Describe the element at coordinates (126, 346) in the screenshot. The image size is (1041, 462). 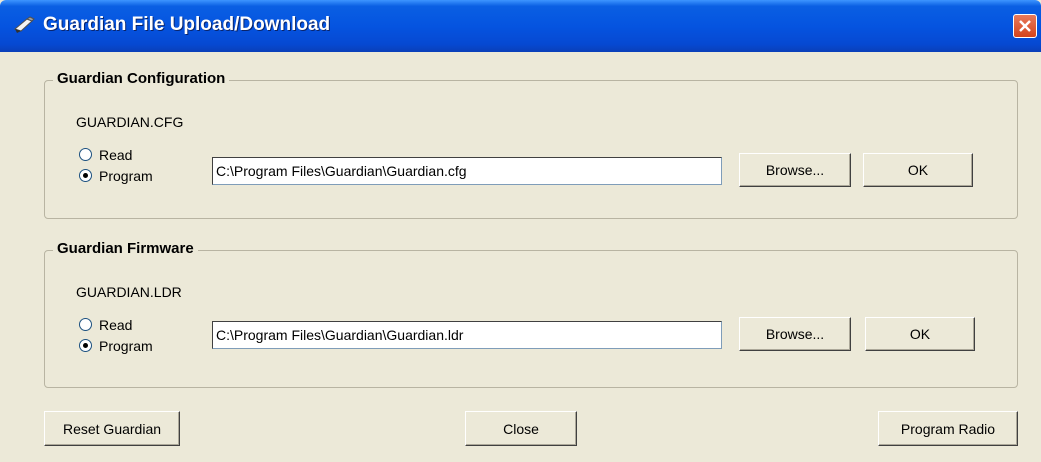
I see `firmware-radio-program-label: Program` at that location.